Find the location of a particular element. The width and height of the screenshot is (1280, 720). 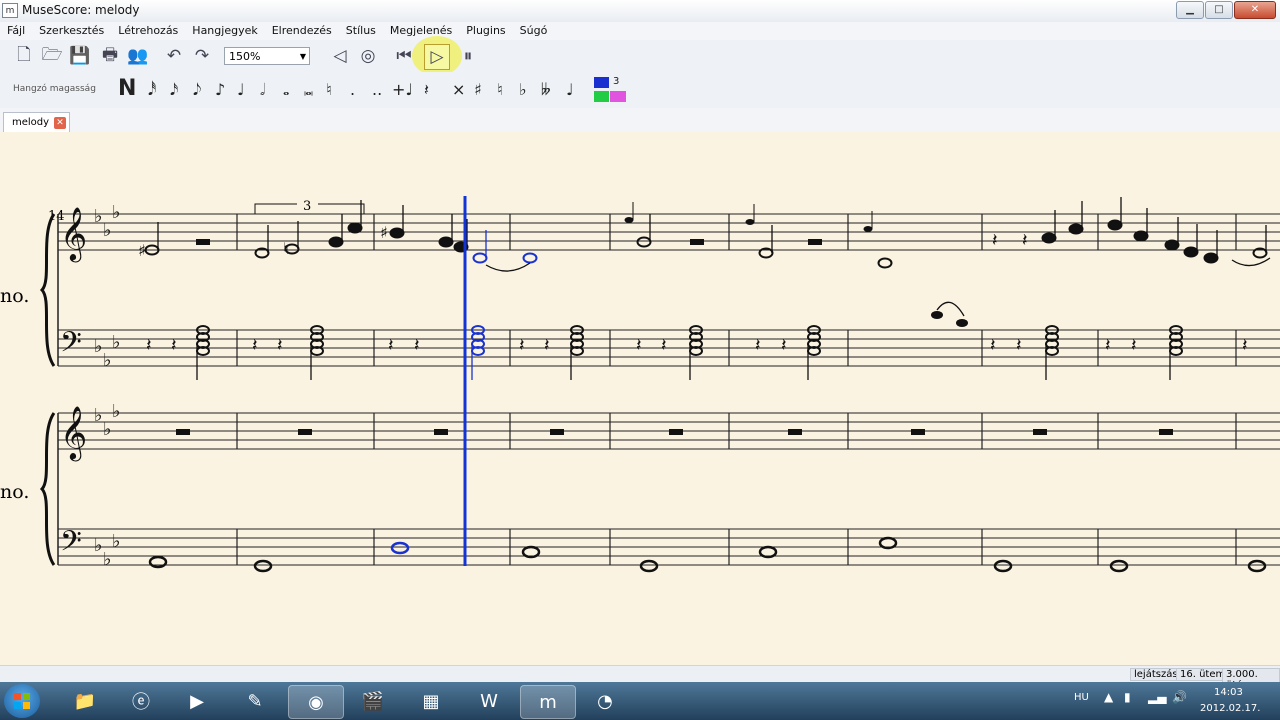

menu-file: Fájl is located at coordinates (16, 31).